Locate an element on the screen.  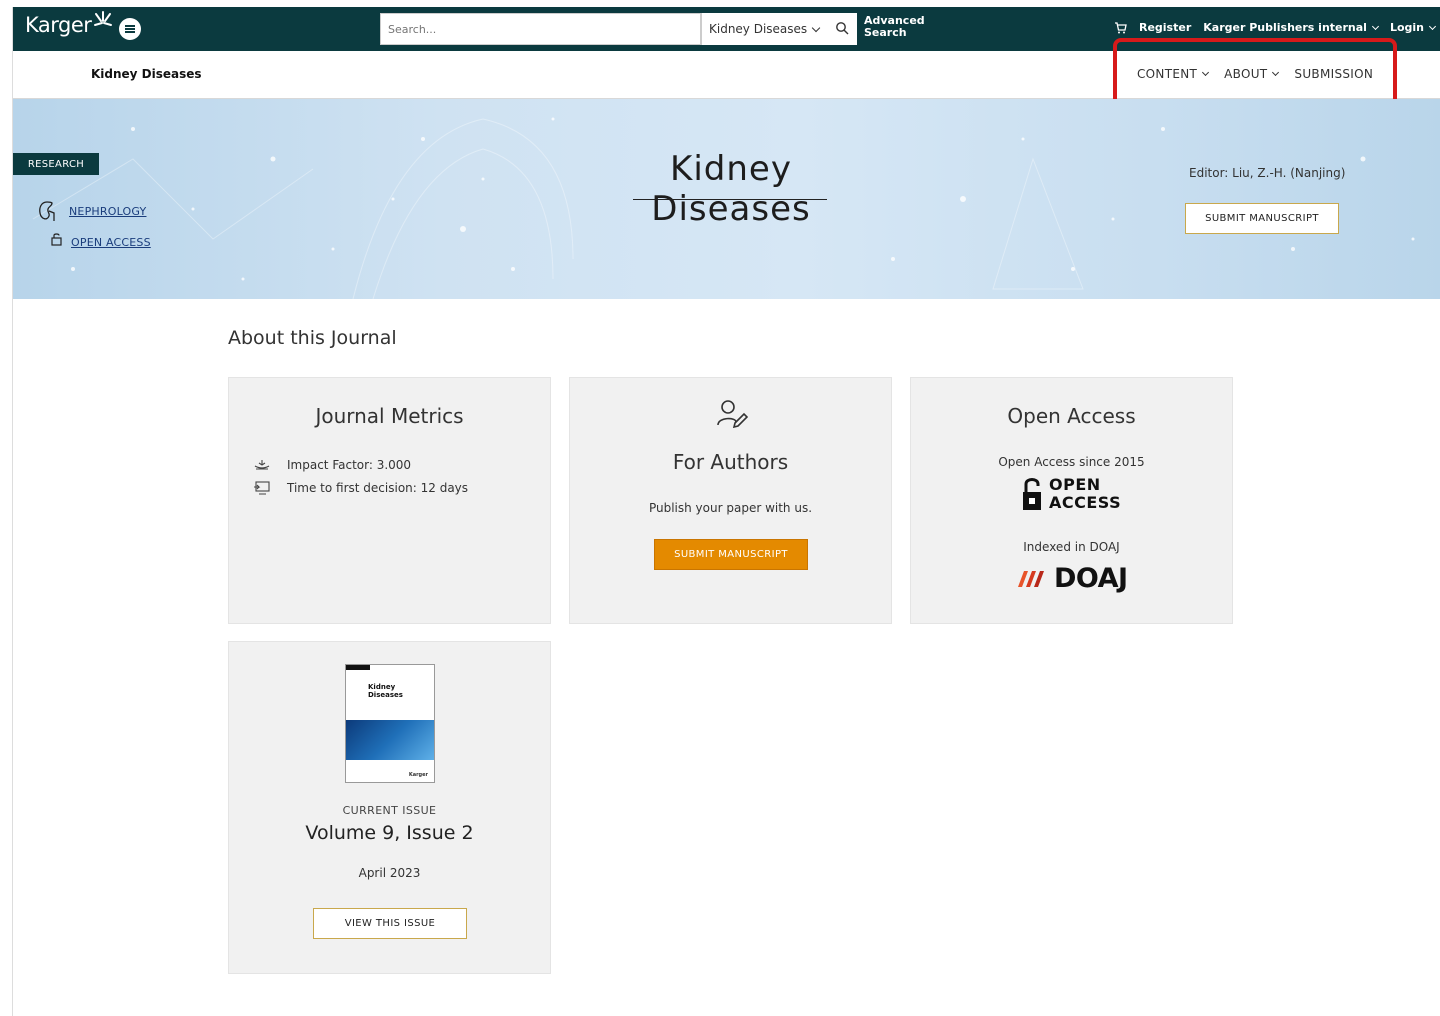
indexed-in-doaj: Indexed in DOAJ is located at coordinates (1071, 547).